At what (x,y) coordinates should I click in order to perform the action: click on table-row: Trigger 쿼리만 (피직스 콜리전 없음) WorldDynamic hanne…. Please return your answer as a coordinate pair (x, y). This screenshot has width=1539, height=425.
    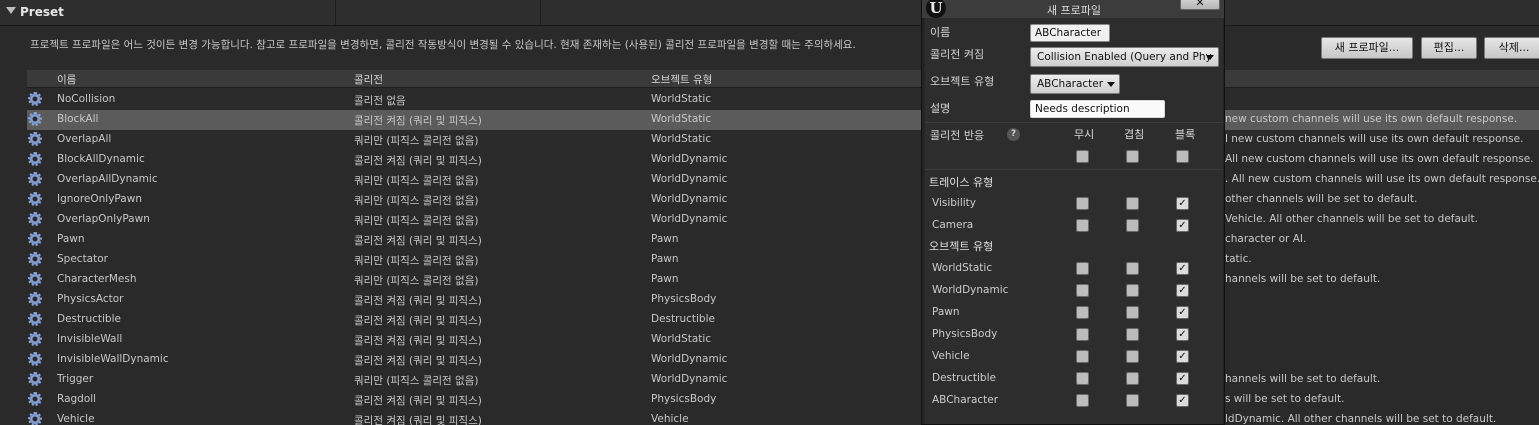
    Looking at the image, I should click on (783, 380).